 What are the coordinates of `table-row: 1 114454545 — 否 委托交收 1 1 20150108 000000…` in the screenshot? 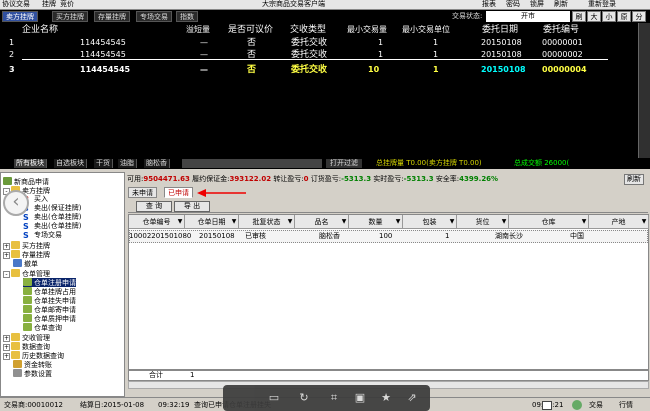 It's located at (325, 43).